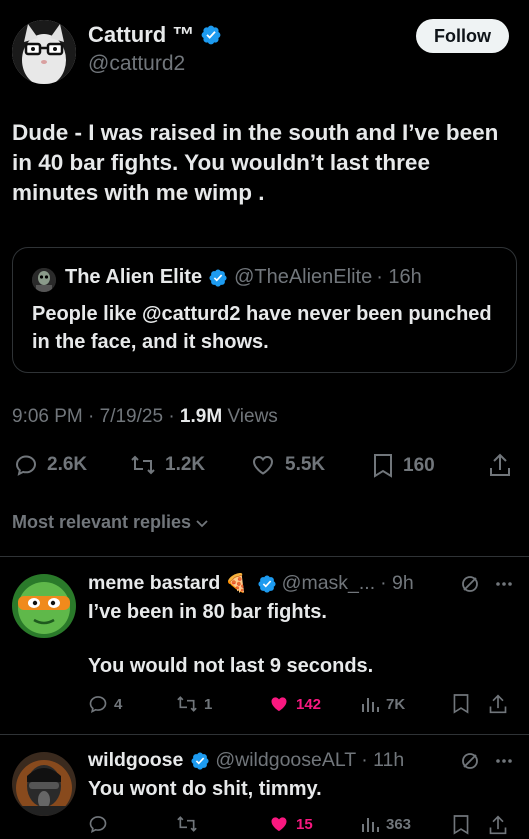  I want to click on reply-button: 2.6K, so click(50, 465).